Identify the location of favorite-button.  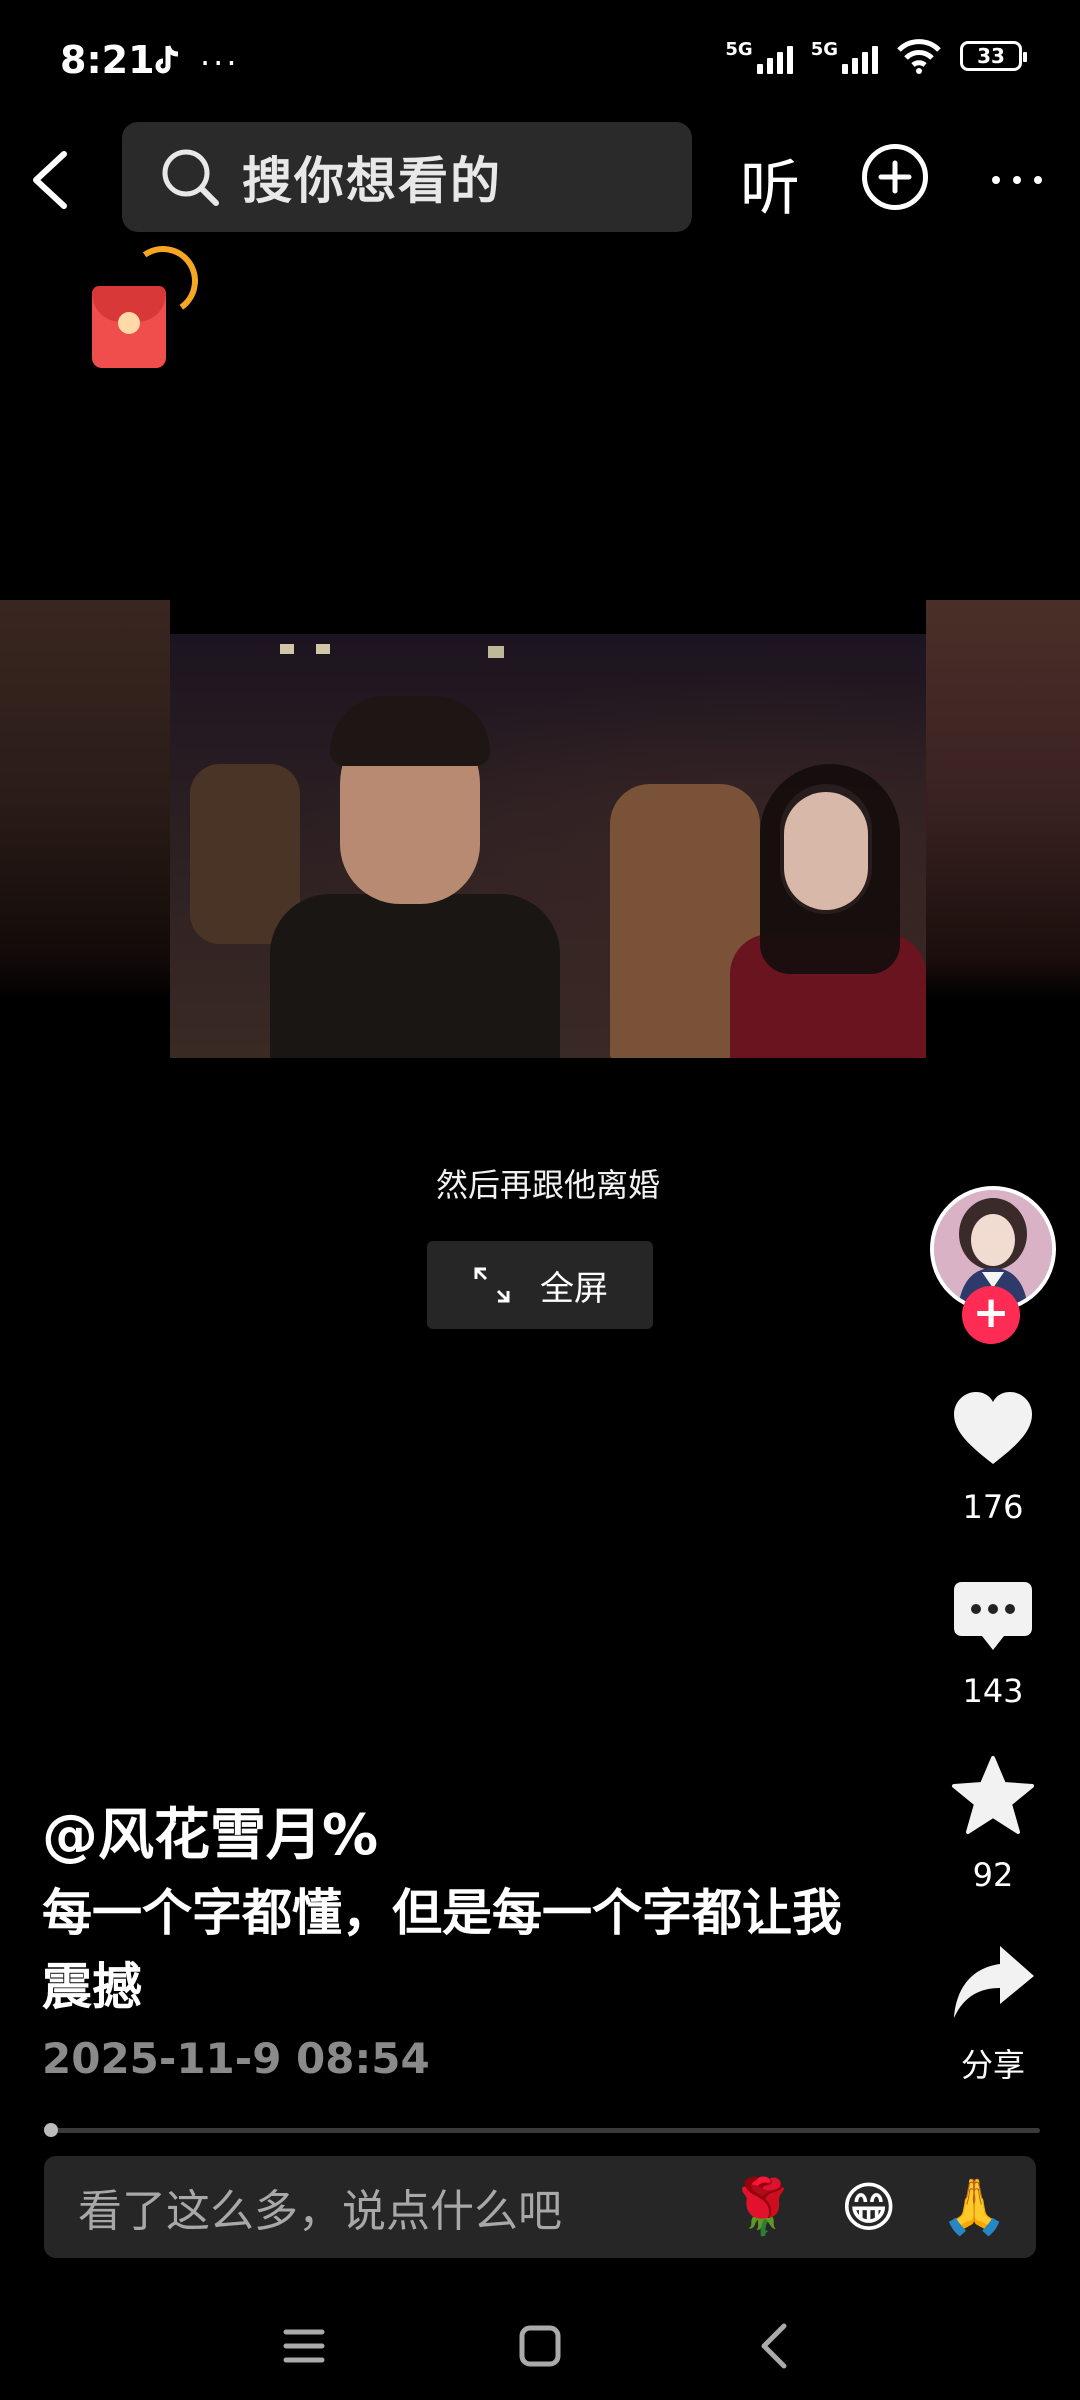
(993, 1797).